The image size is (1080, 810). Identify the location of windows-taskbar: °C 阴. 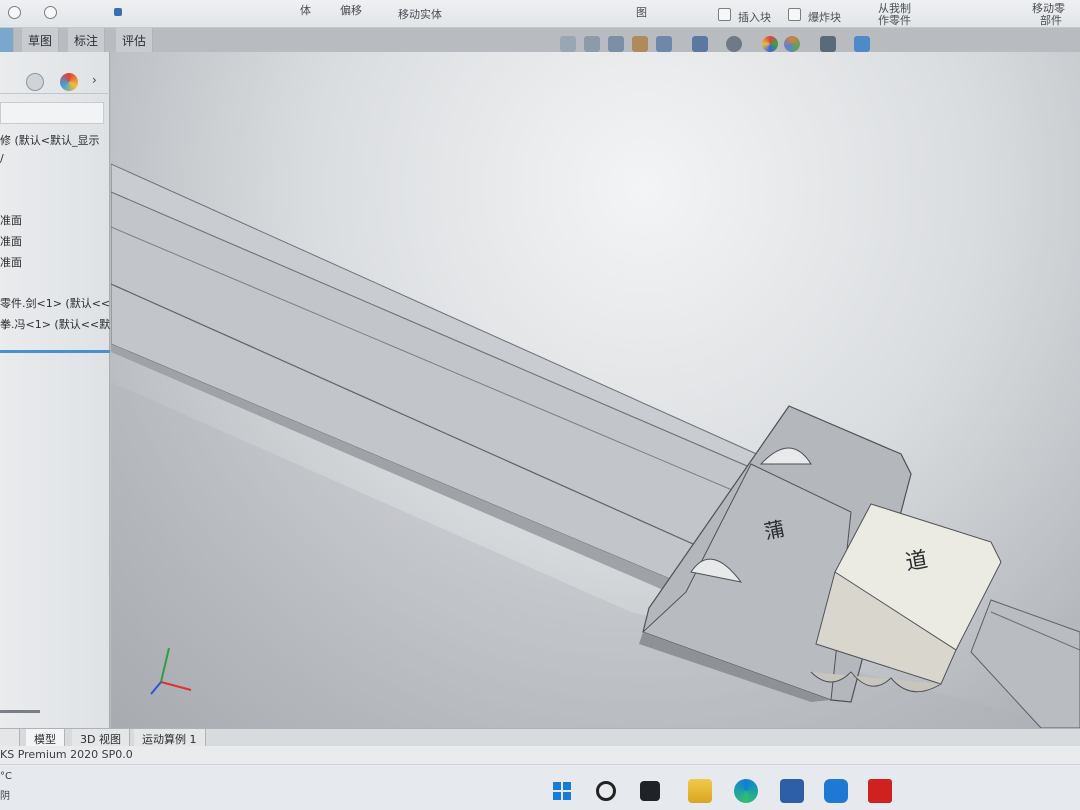
(540, 787).